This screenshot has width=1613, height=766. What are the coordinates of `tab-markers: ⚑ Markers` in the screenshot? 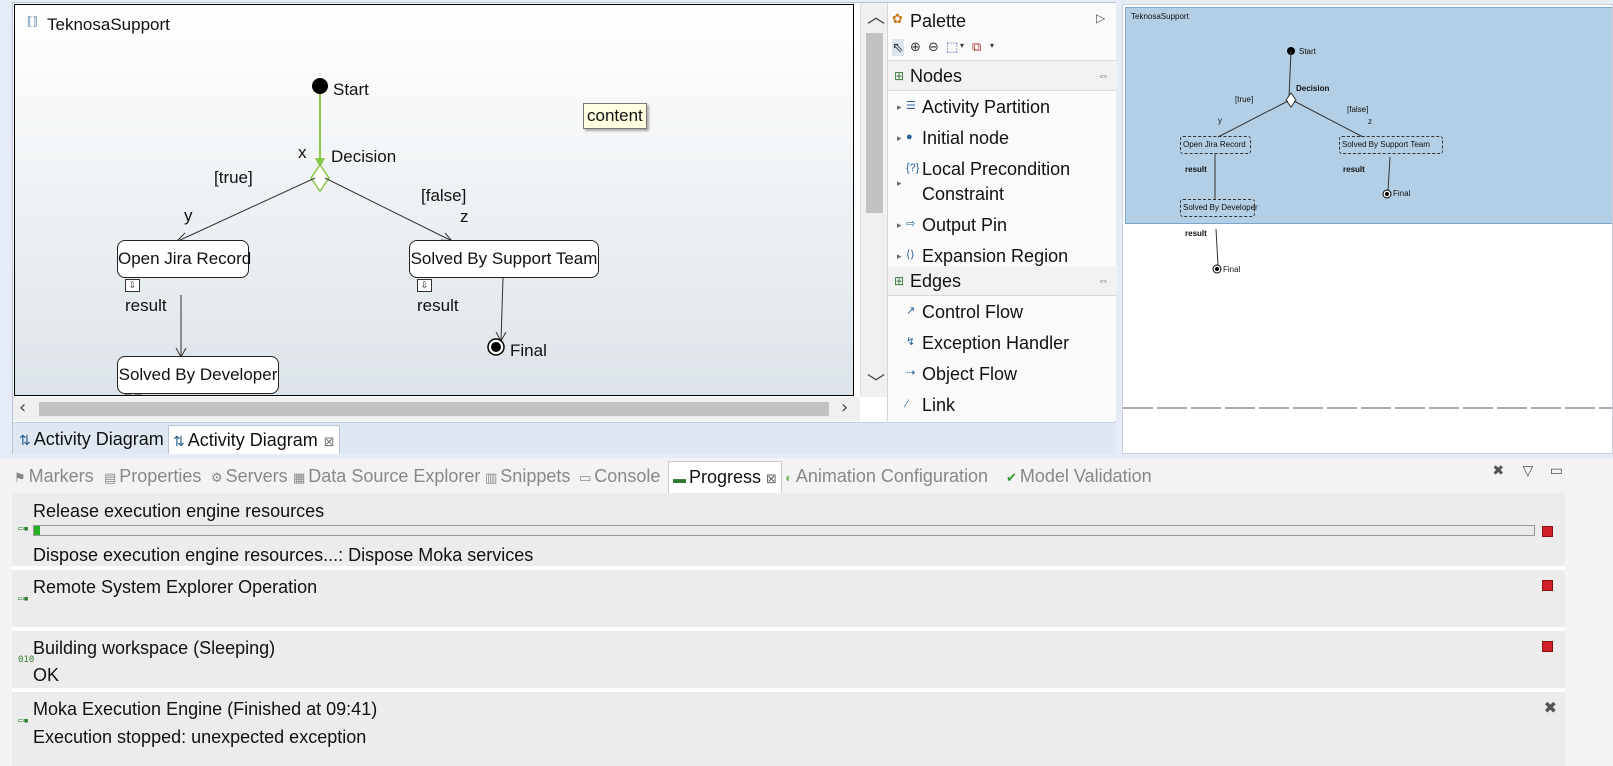 It's located at (54, 476).